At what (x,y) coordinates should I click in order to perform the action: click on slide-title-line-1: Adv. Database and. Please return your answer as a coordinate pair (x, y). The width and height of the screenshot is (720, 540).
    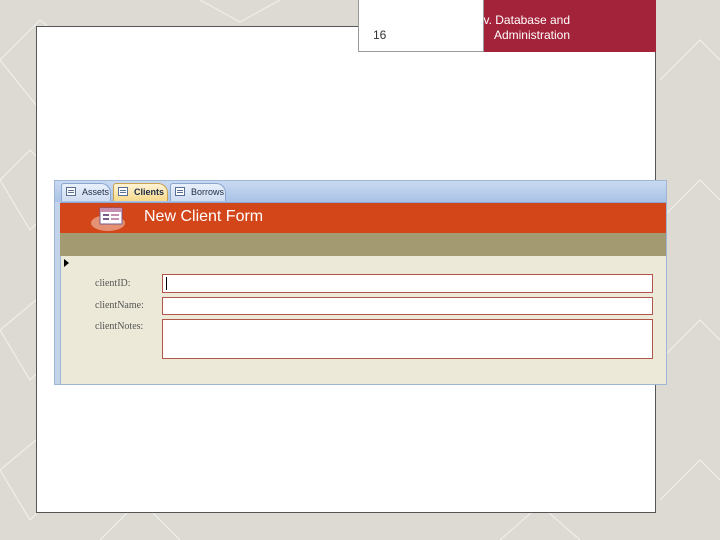
    Looking at the image, I should click on (519, 20).